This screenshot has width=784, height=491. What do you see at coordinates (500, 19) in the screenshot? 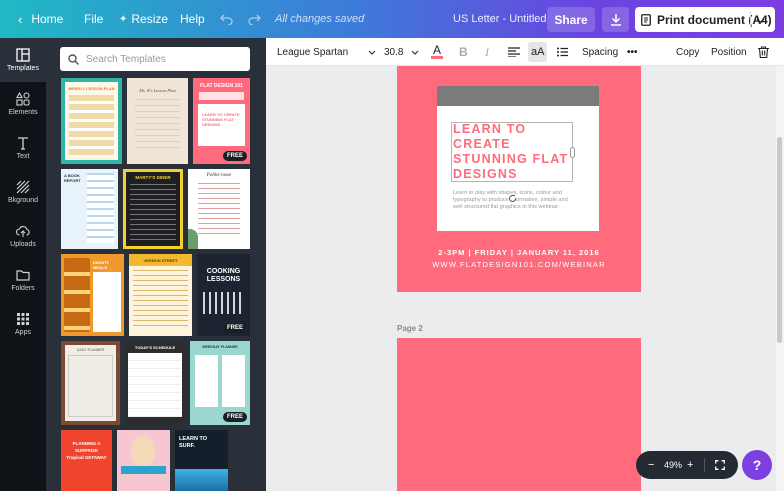
I see `document-title: US Letter - Untitled` at bounding box center [500, 19].